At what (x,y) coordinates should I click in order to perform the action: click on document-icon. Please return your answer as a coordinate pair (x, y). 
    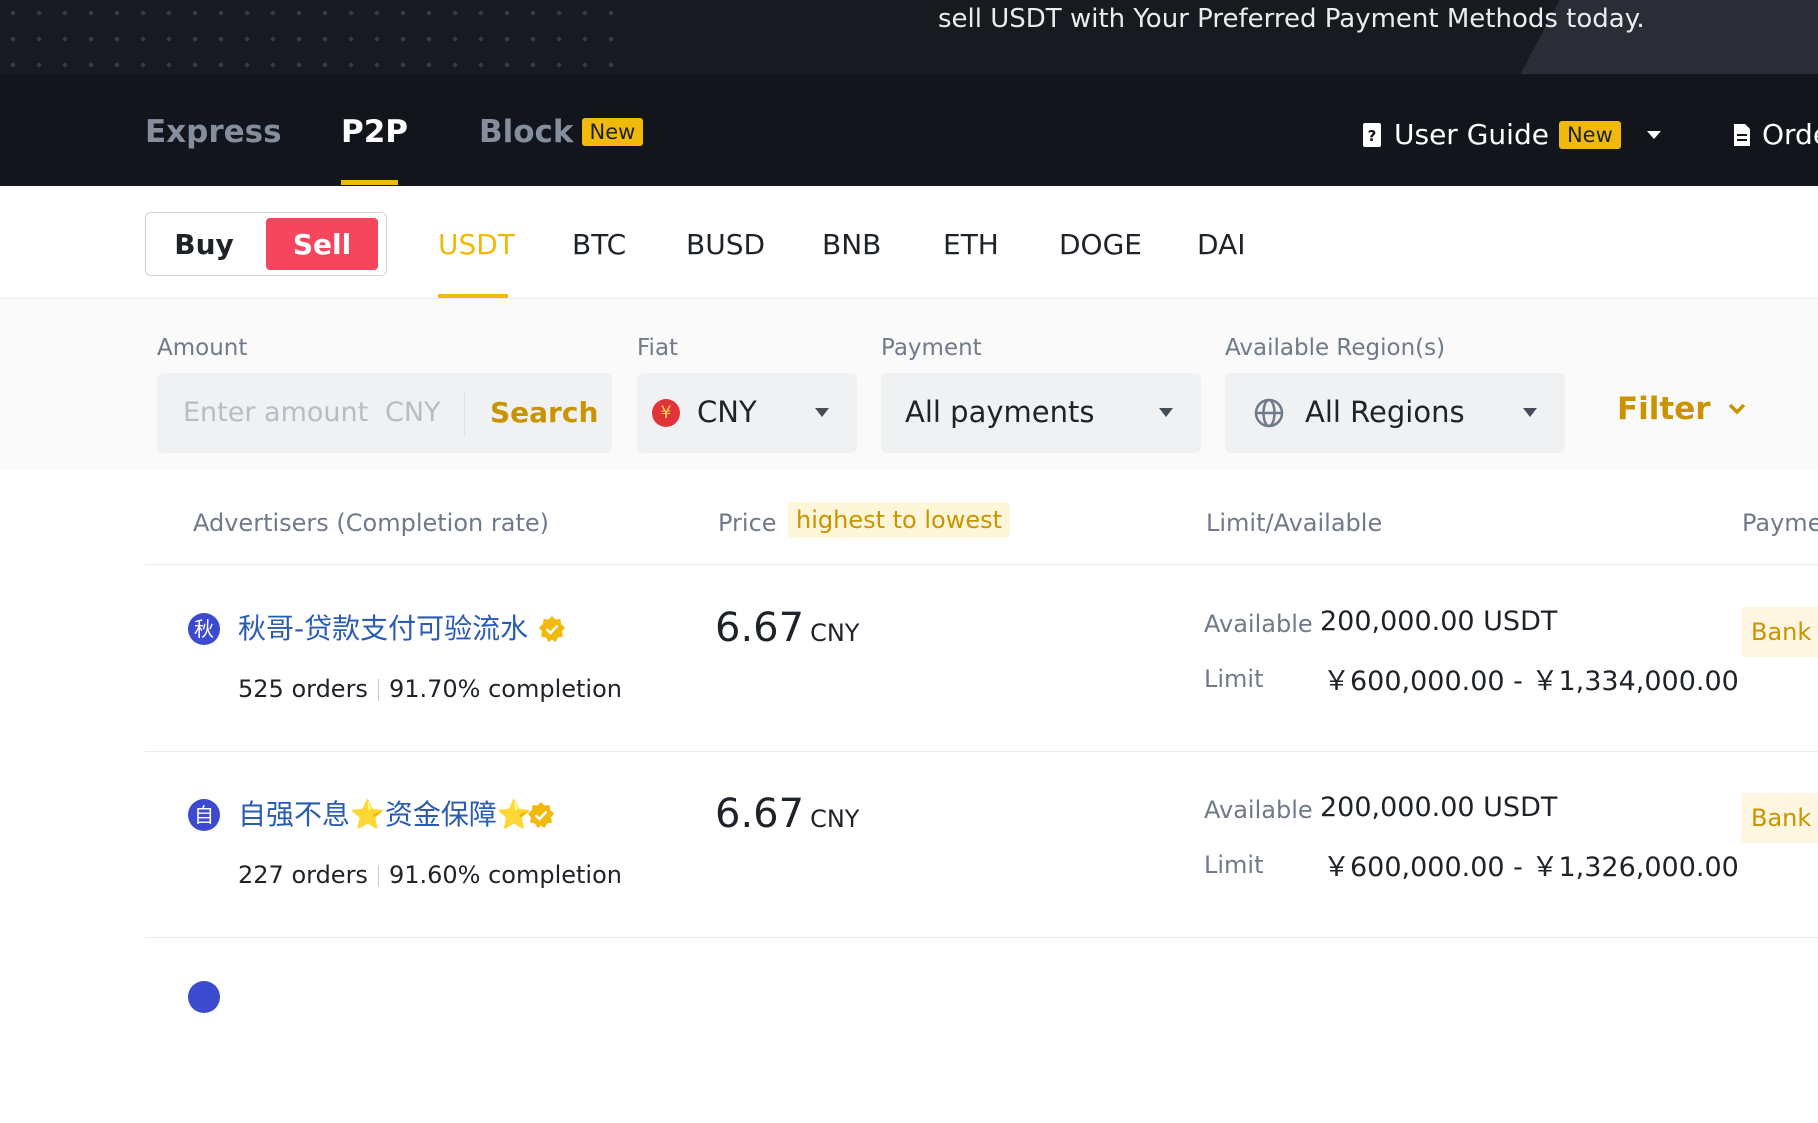
    Looking at the image, I should click on (1742, 134).